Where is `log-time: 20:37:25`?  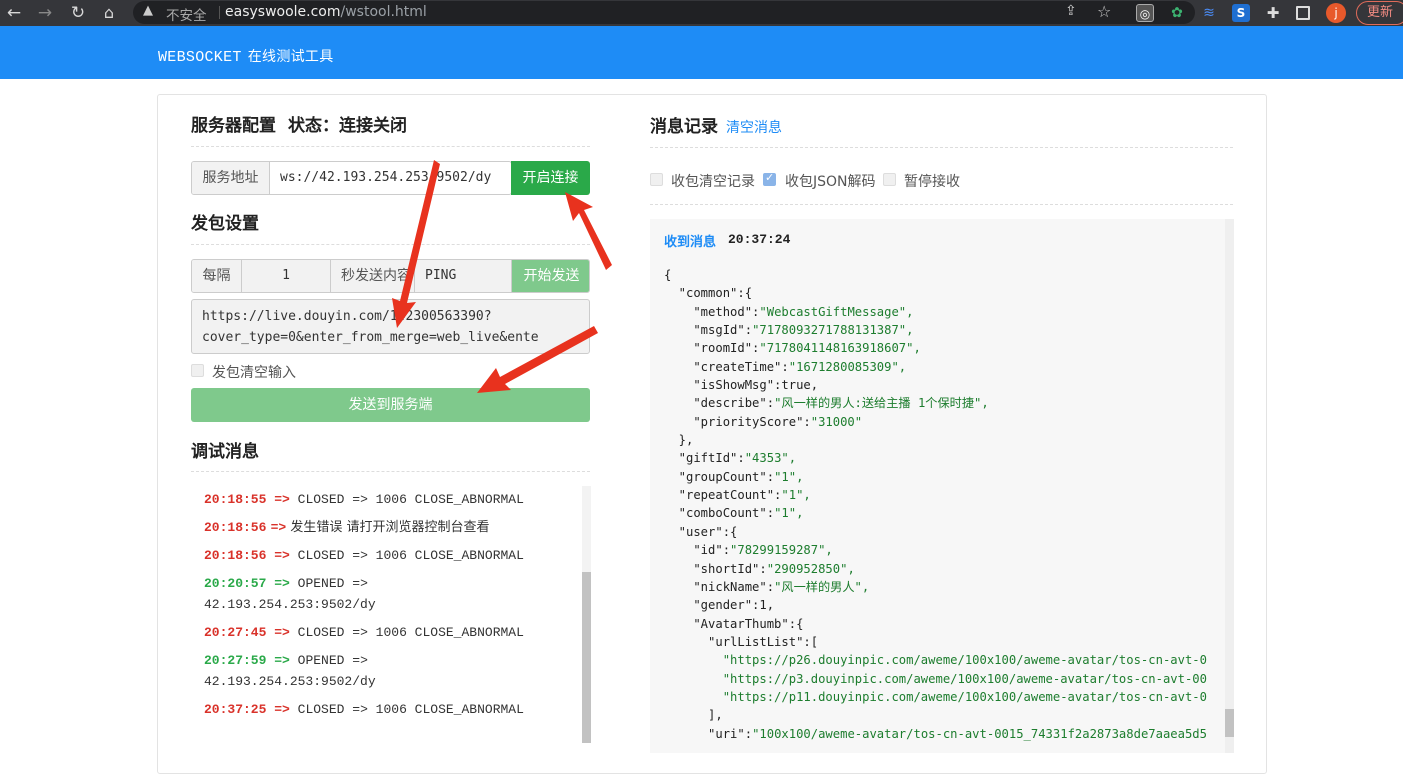
log-time: 20:37:25 is located at coordinates (235, 709).